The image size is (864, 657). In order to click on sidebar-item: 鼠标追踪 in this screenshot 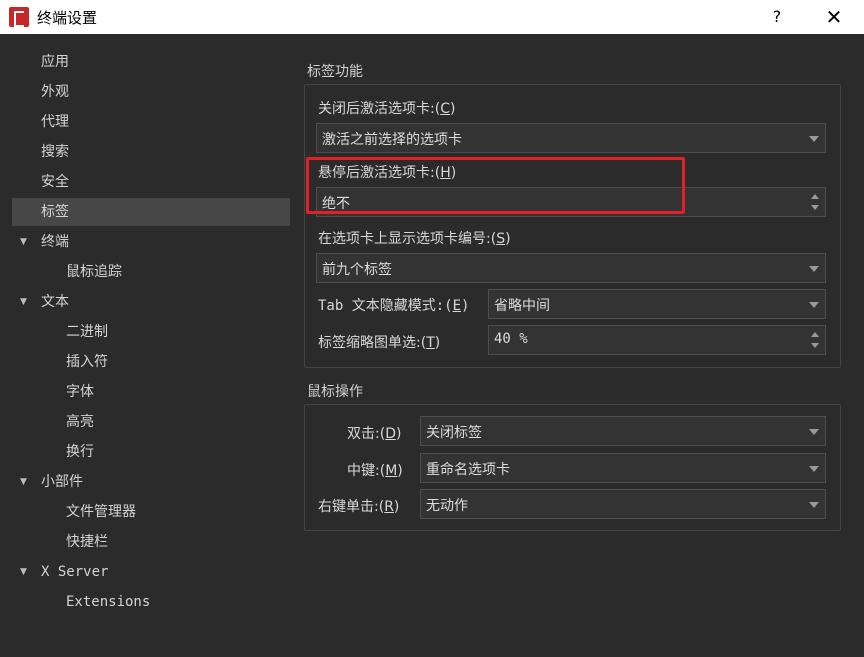, I will do `click(151, 272)`.